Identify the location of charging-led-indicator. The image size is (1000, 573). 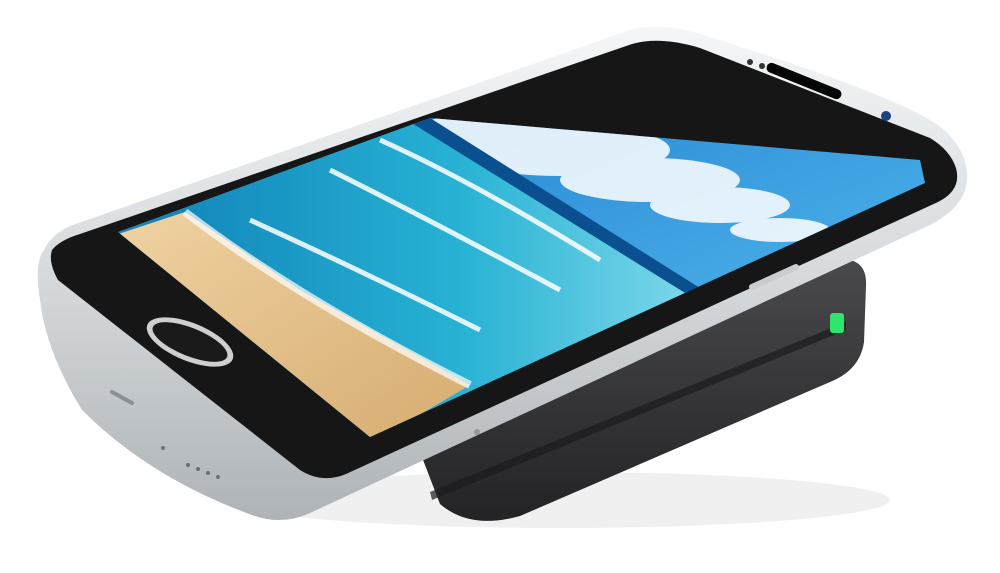
(837, 323).